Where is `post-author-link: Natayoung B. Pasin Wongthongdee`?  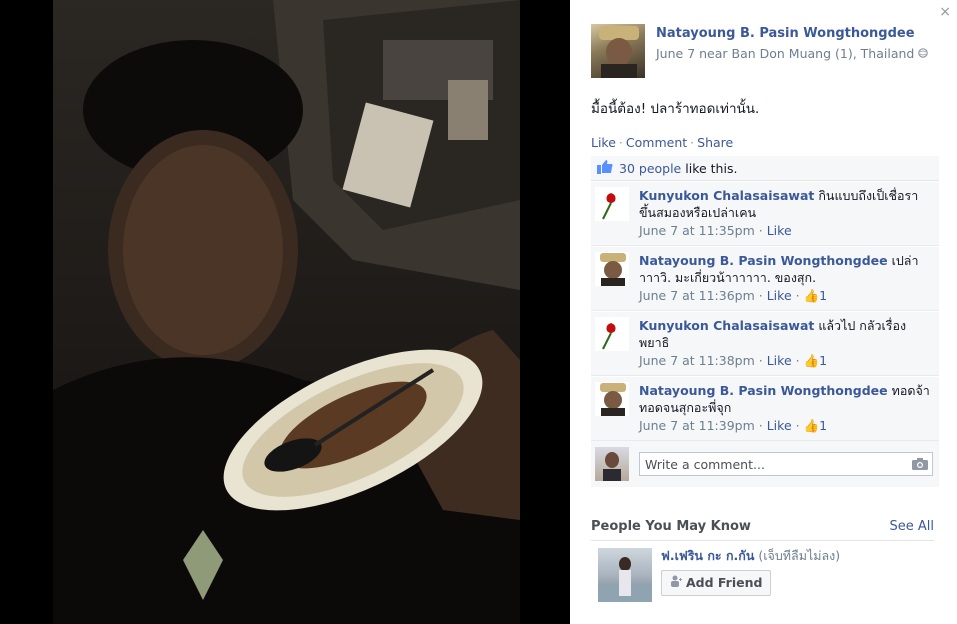
post-author-link: Natayoung B. Pasin Wongthongdee is located at coordinates (792, 33).